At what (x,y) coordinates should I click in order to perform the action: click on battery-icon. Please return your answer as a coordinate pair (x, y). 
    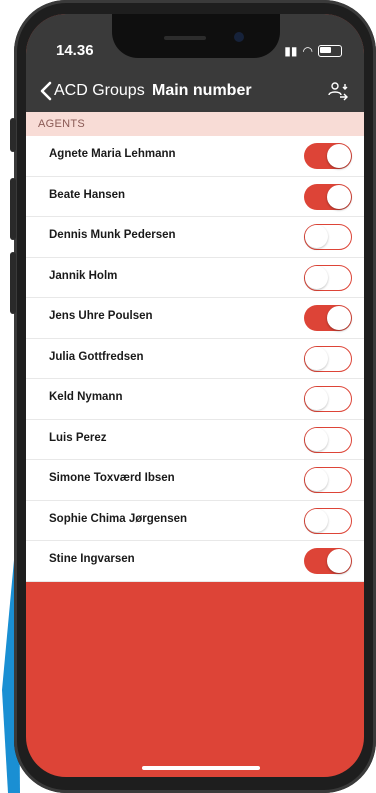
    Looking at the image, I should click on (330, 51).